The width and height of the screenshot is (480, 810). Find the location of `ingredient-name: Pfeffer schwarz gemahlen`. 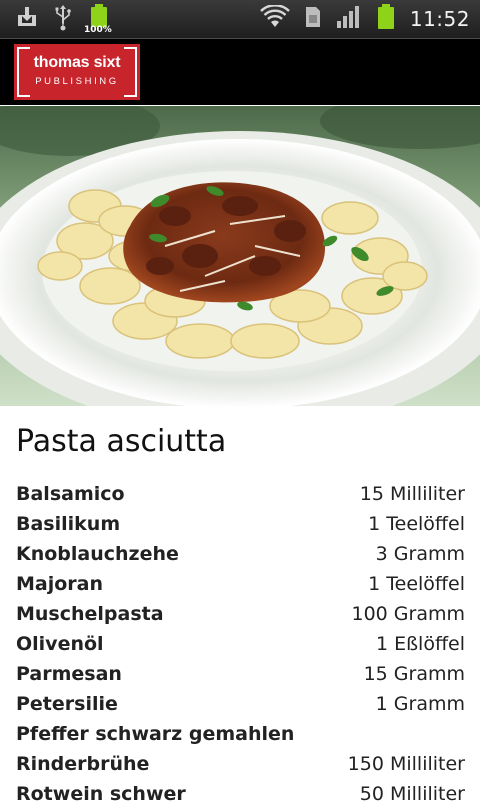

ingredient-name: Pfeffer schwarz gemahlen is located at coordinates (155, 734).